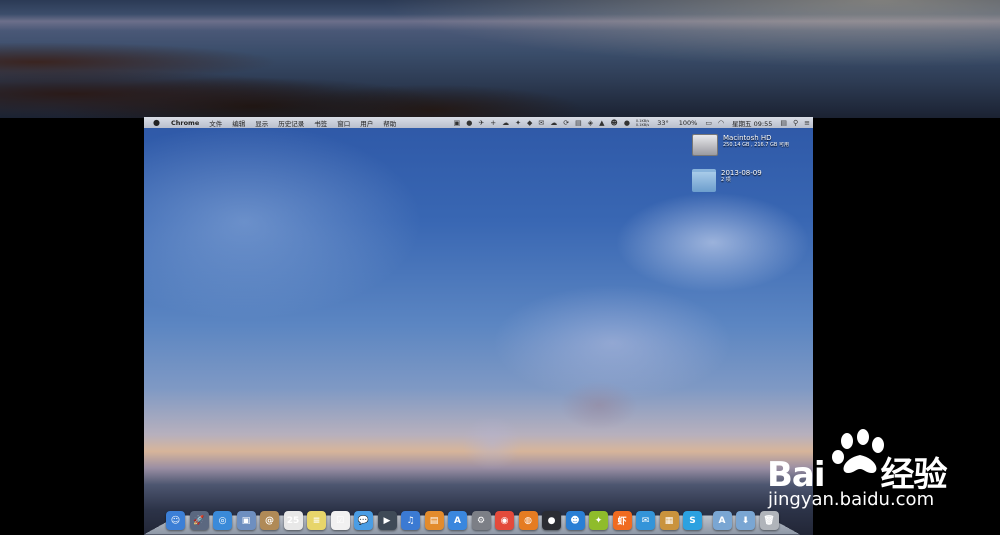 This screenshot has height=535, width=1000. What do you see at coordinates (528, 520) in the screenshot?
I see `firefox-icon: ◍` at bounding box center [528, 520].